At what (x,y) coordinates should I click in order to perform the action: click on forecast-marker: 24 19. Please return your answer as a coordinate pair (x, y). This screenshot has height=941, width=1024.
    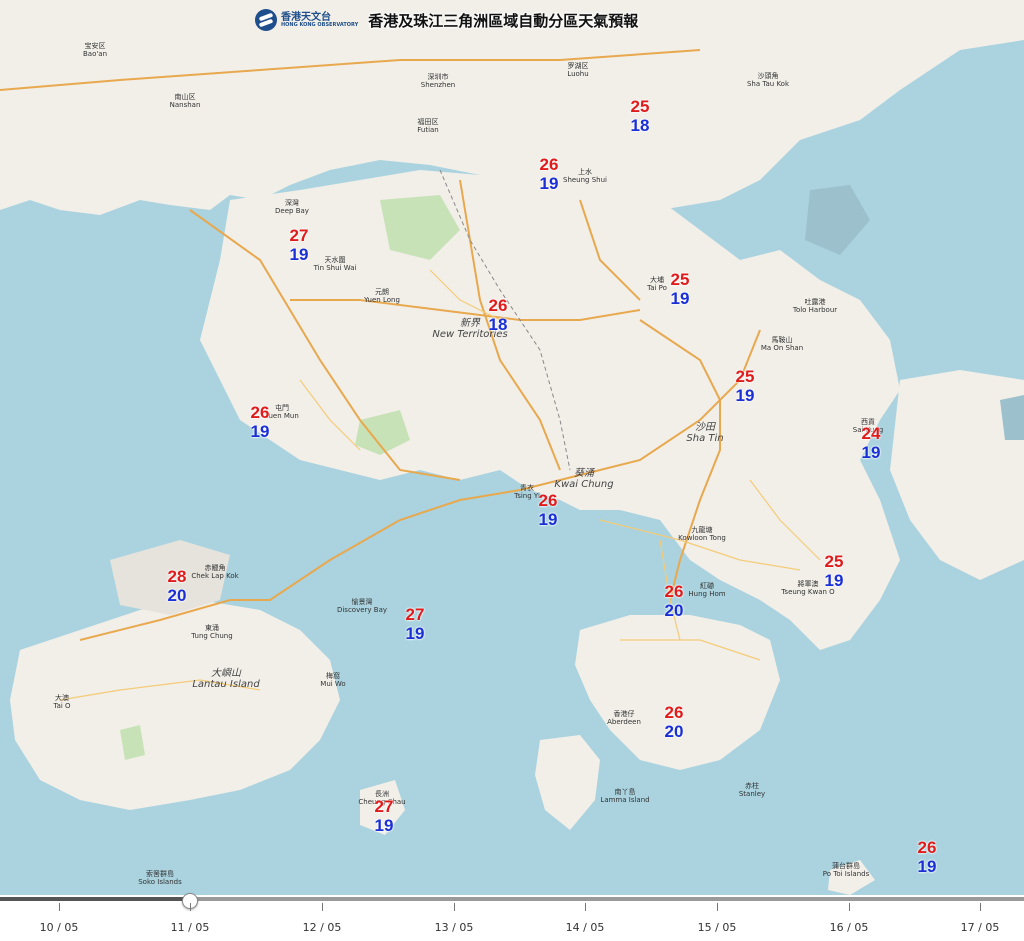
    Looking at the image, I should click on (871, 443).